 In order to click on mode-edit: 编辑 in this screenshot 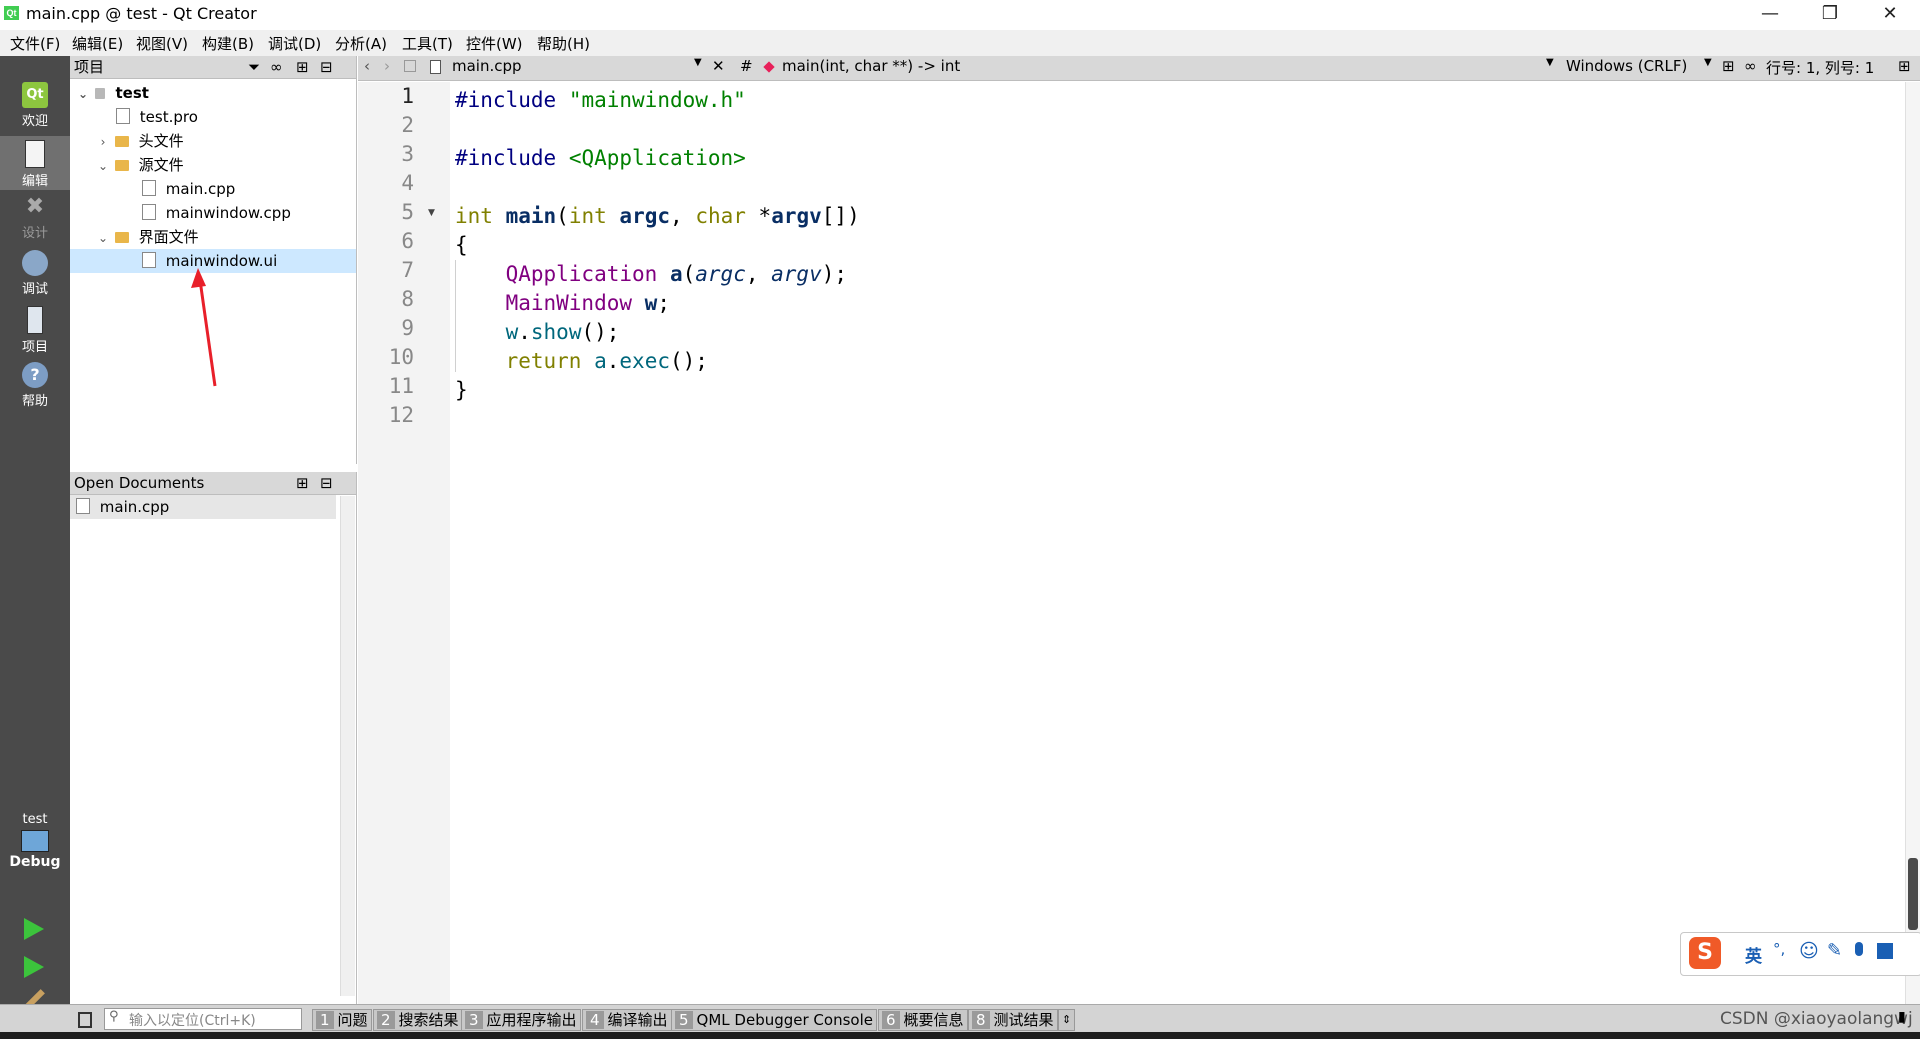, I will do `click(35, 163)`.